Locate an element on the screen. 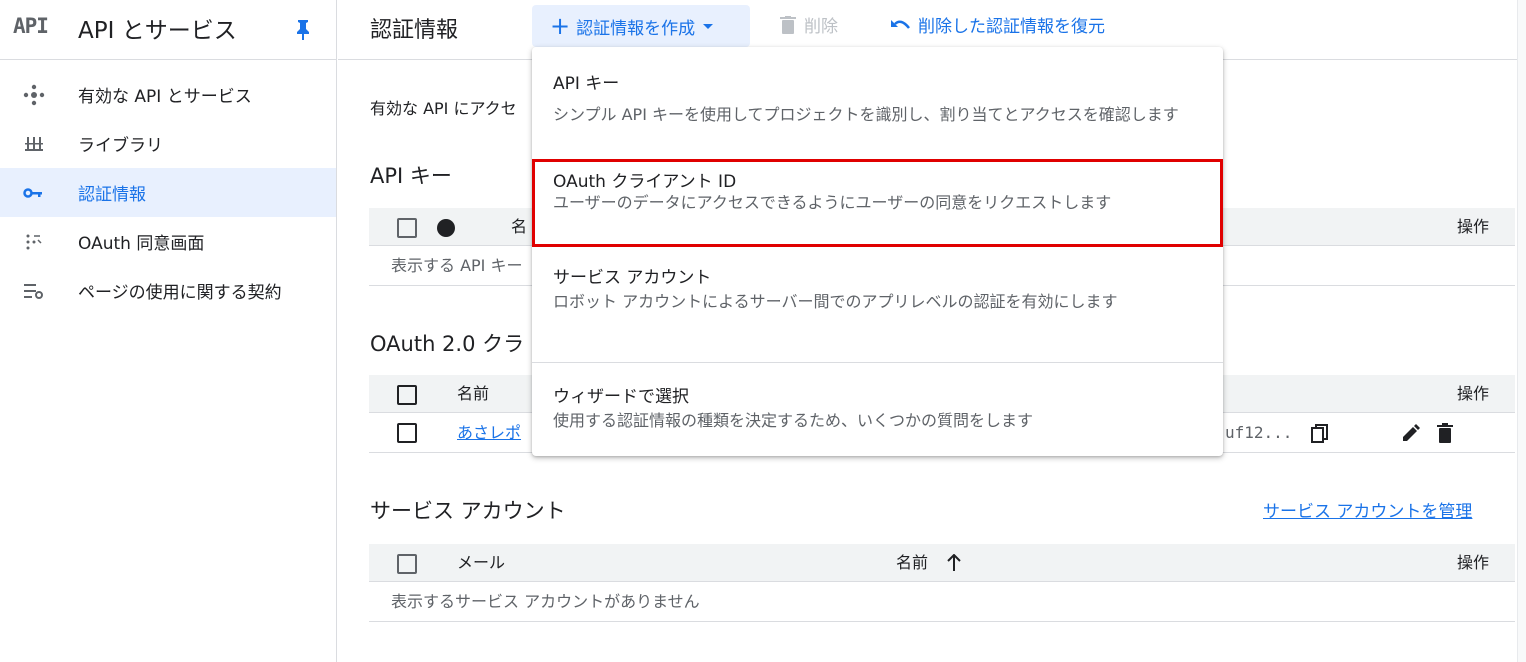 The height and width of the screenshot is (662, 1526). sidebar-item-label: 有効な API とサービス is located at coordinates (165, 97).